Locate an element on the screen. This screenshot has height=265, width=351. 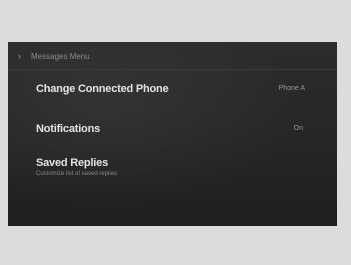
notifications-value: On is located at coordinates (298, 128).